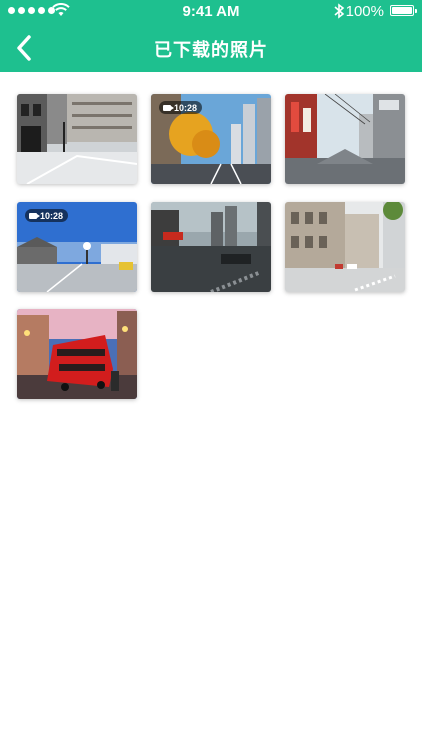 The height and width of the screenshot is (750, 422). I want to click on app-header: 9:41 AM 100% 已下载的照片, so click(211, 36).